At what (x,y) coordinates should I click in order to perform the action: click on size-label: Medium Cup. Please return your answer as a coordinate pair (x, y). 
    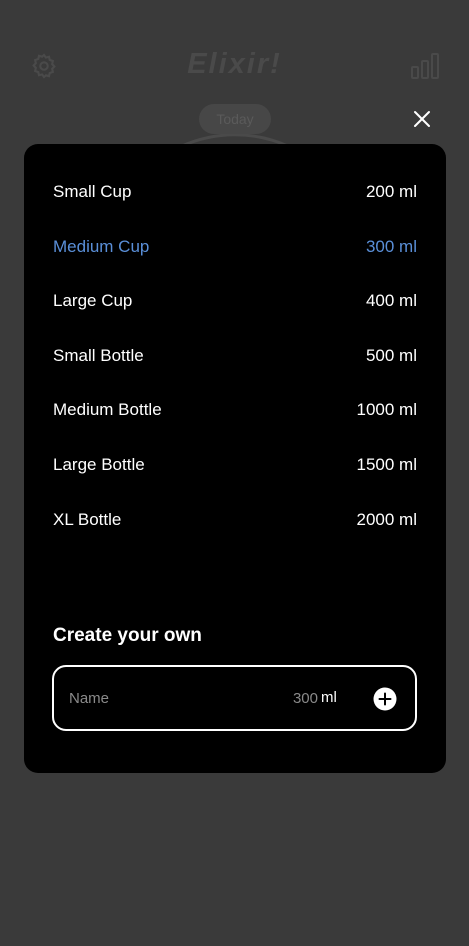
    Looking at the image, I should click on (101, 246).